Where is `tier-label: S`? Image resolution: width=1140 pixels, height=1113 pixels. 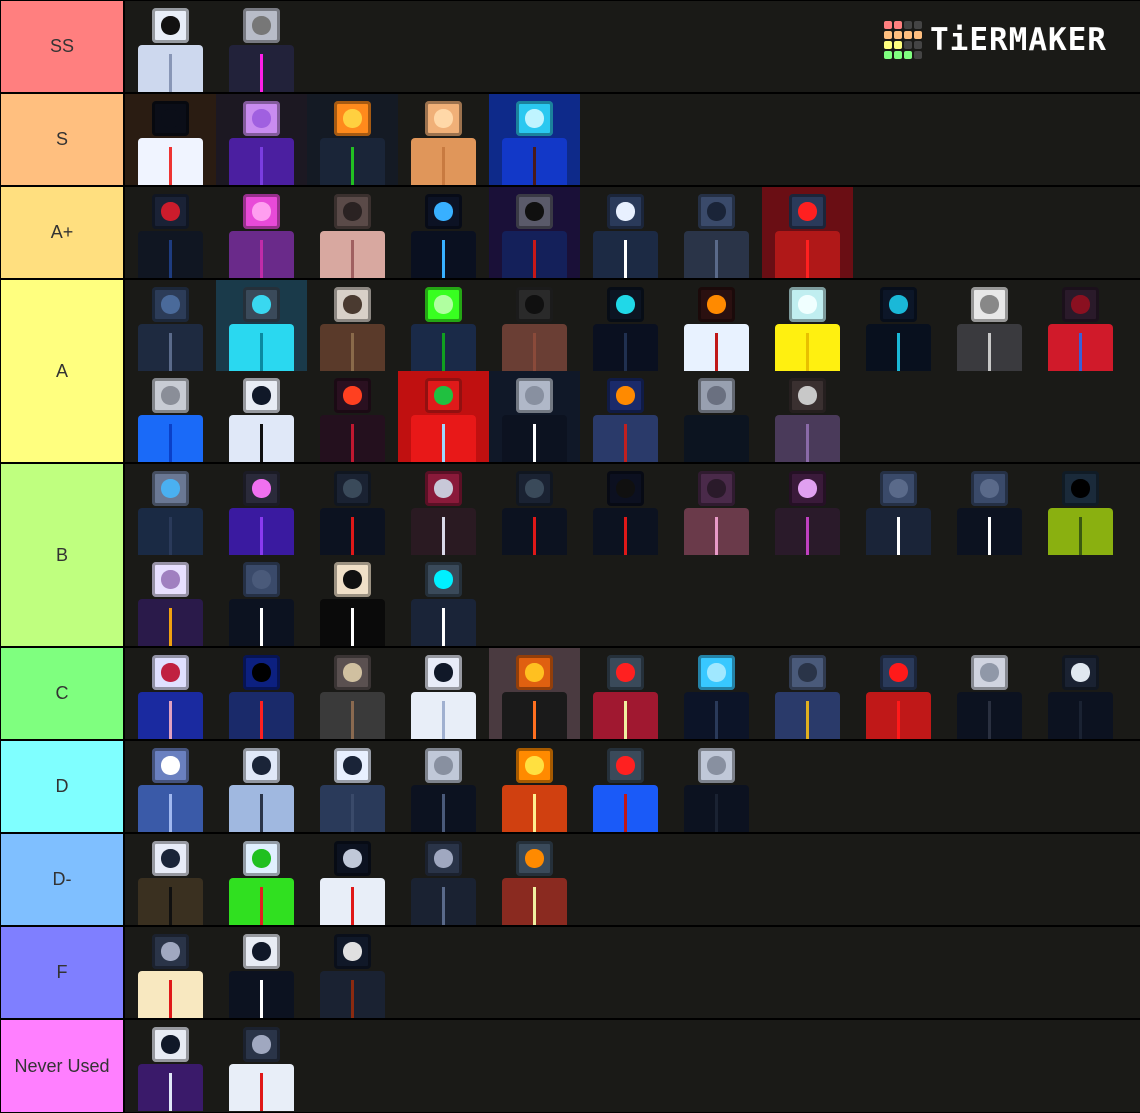 tier-label: S is located at coordinates (62, 139).